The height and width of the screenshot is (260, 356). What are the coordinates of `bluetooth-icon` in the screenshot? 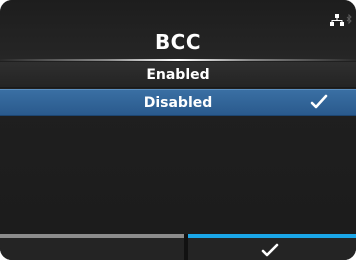 It's located at (349, 20).